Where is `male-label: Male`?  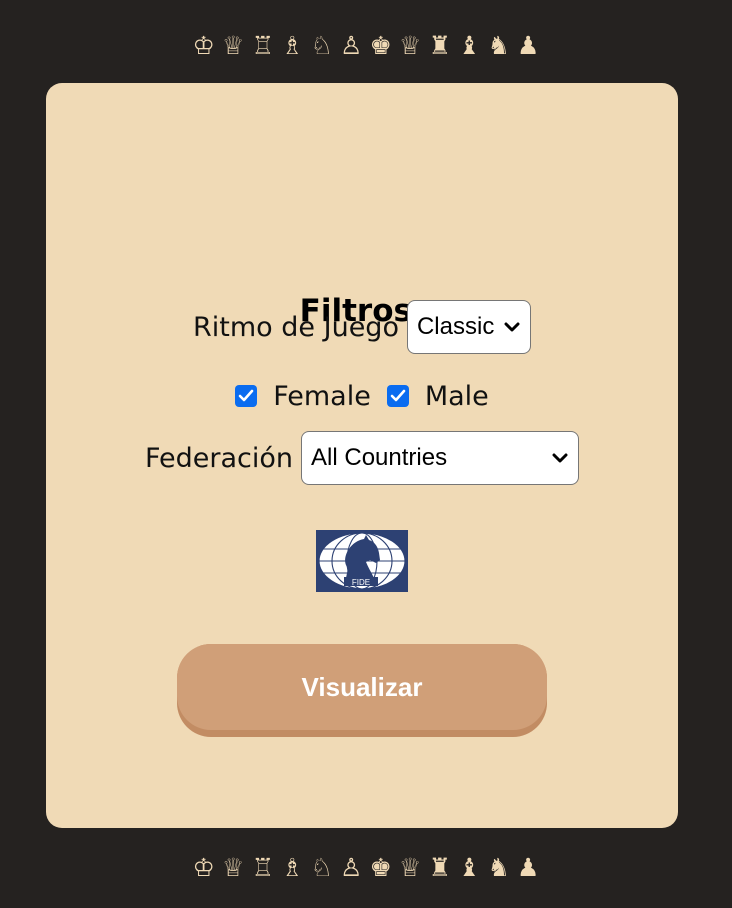
male-label: Male is located at coordinates (456, 396).